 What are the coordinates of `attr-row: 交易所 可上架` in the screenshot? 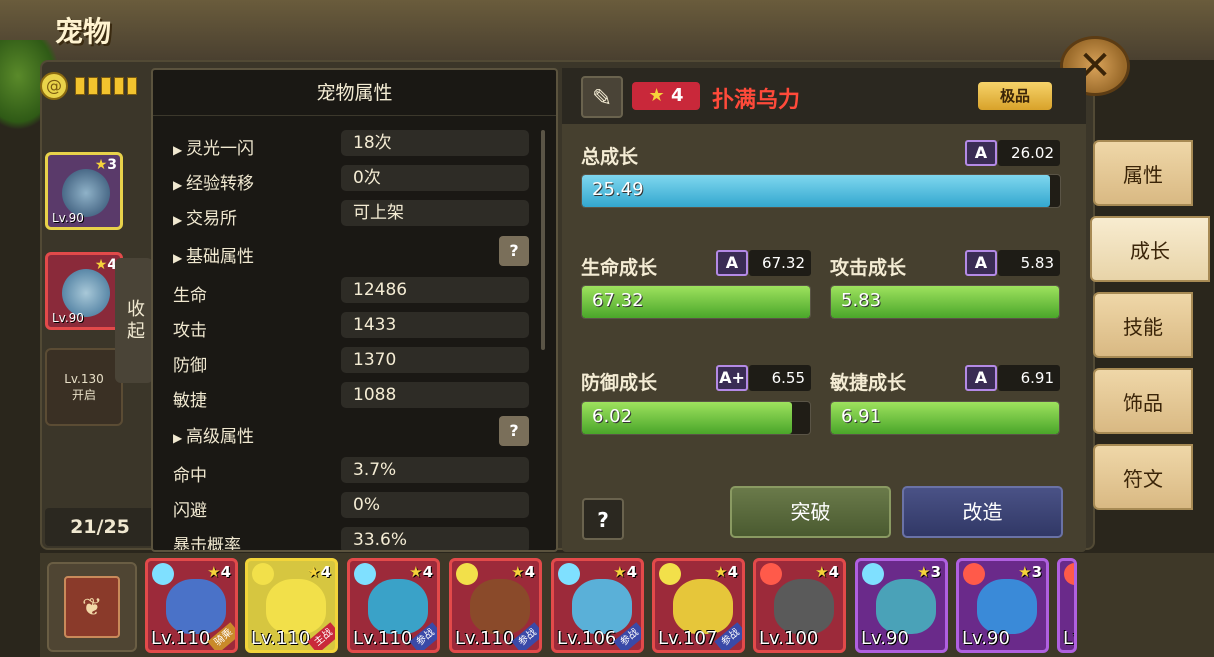 It's located at (348, 214).